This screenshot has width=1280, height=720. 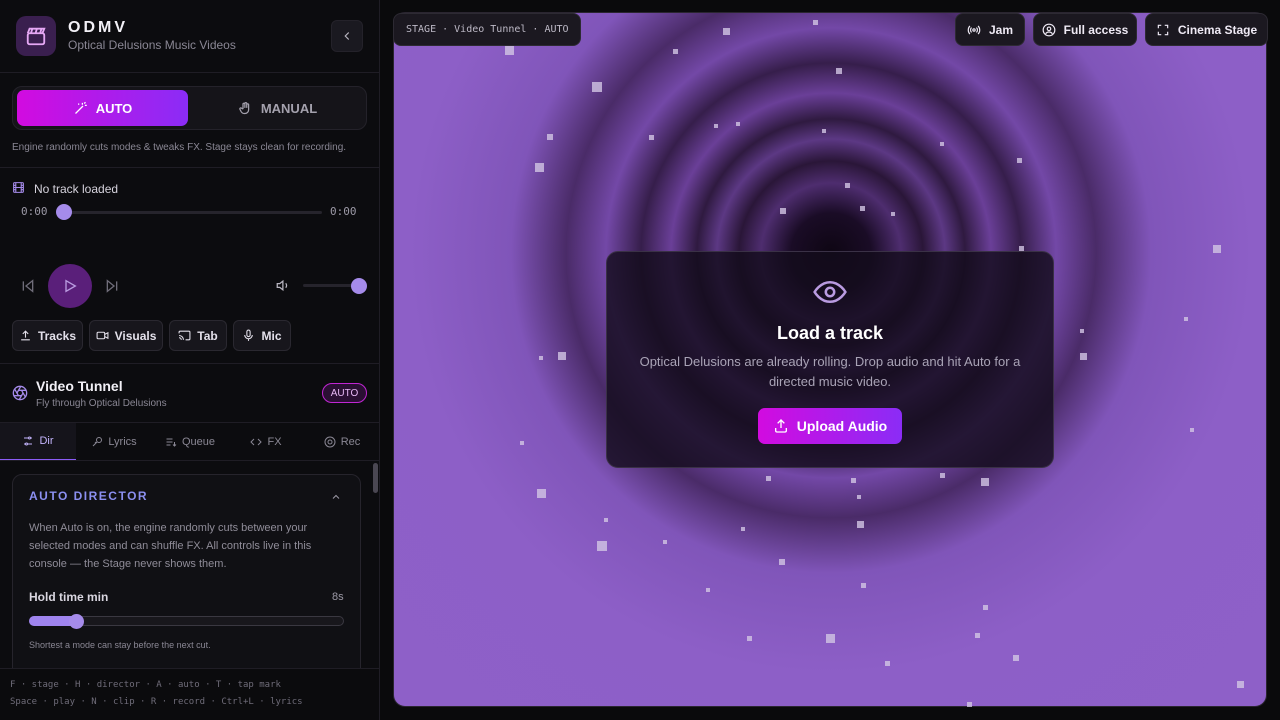 What do you see at coordinates (207, 335) in the screenshot?
I see `tab-capture-label: Tab` at bounding box center [207, 335].